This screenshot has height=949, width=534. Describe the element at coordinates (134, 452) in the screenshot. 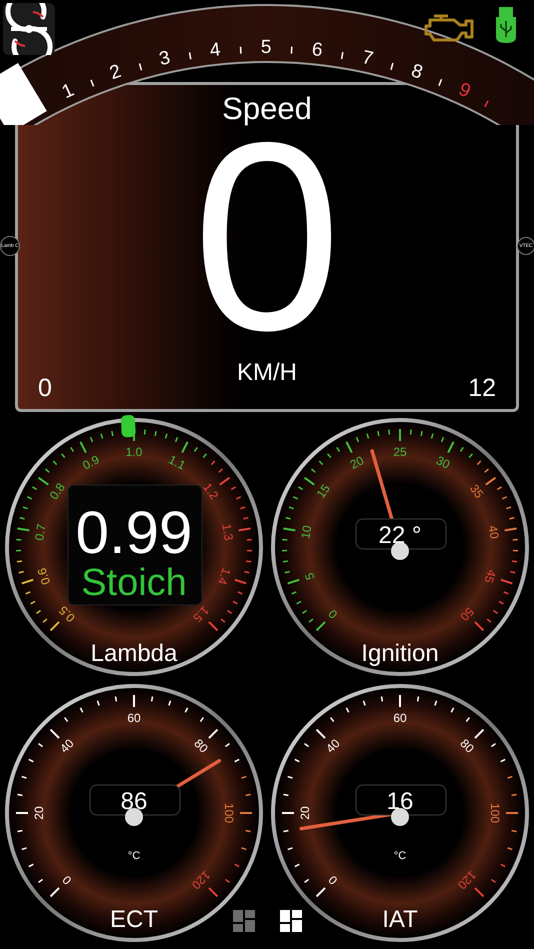

I see `scale-label: 1.0` at that location.